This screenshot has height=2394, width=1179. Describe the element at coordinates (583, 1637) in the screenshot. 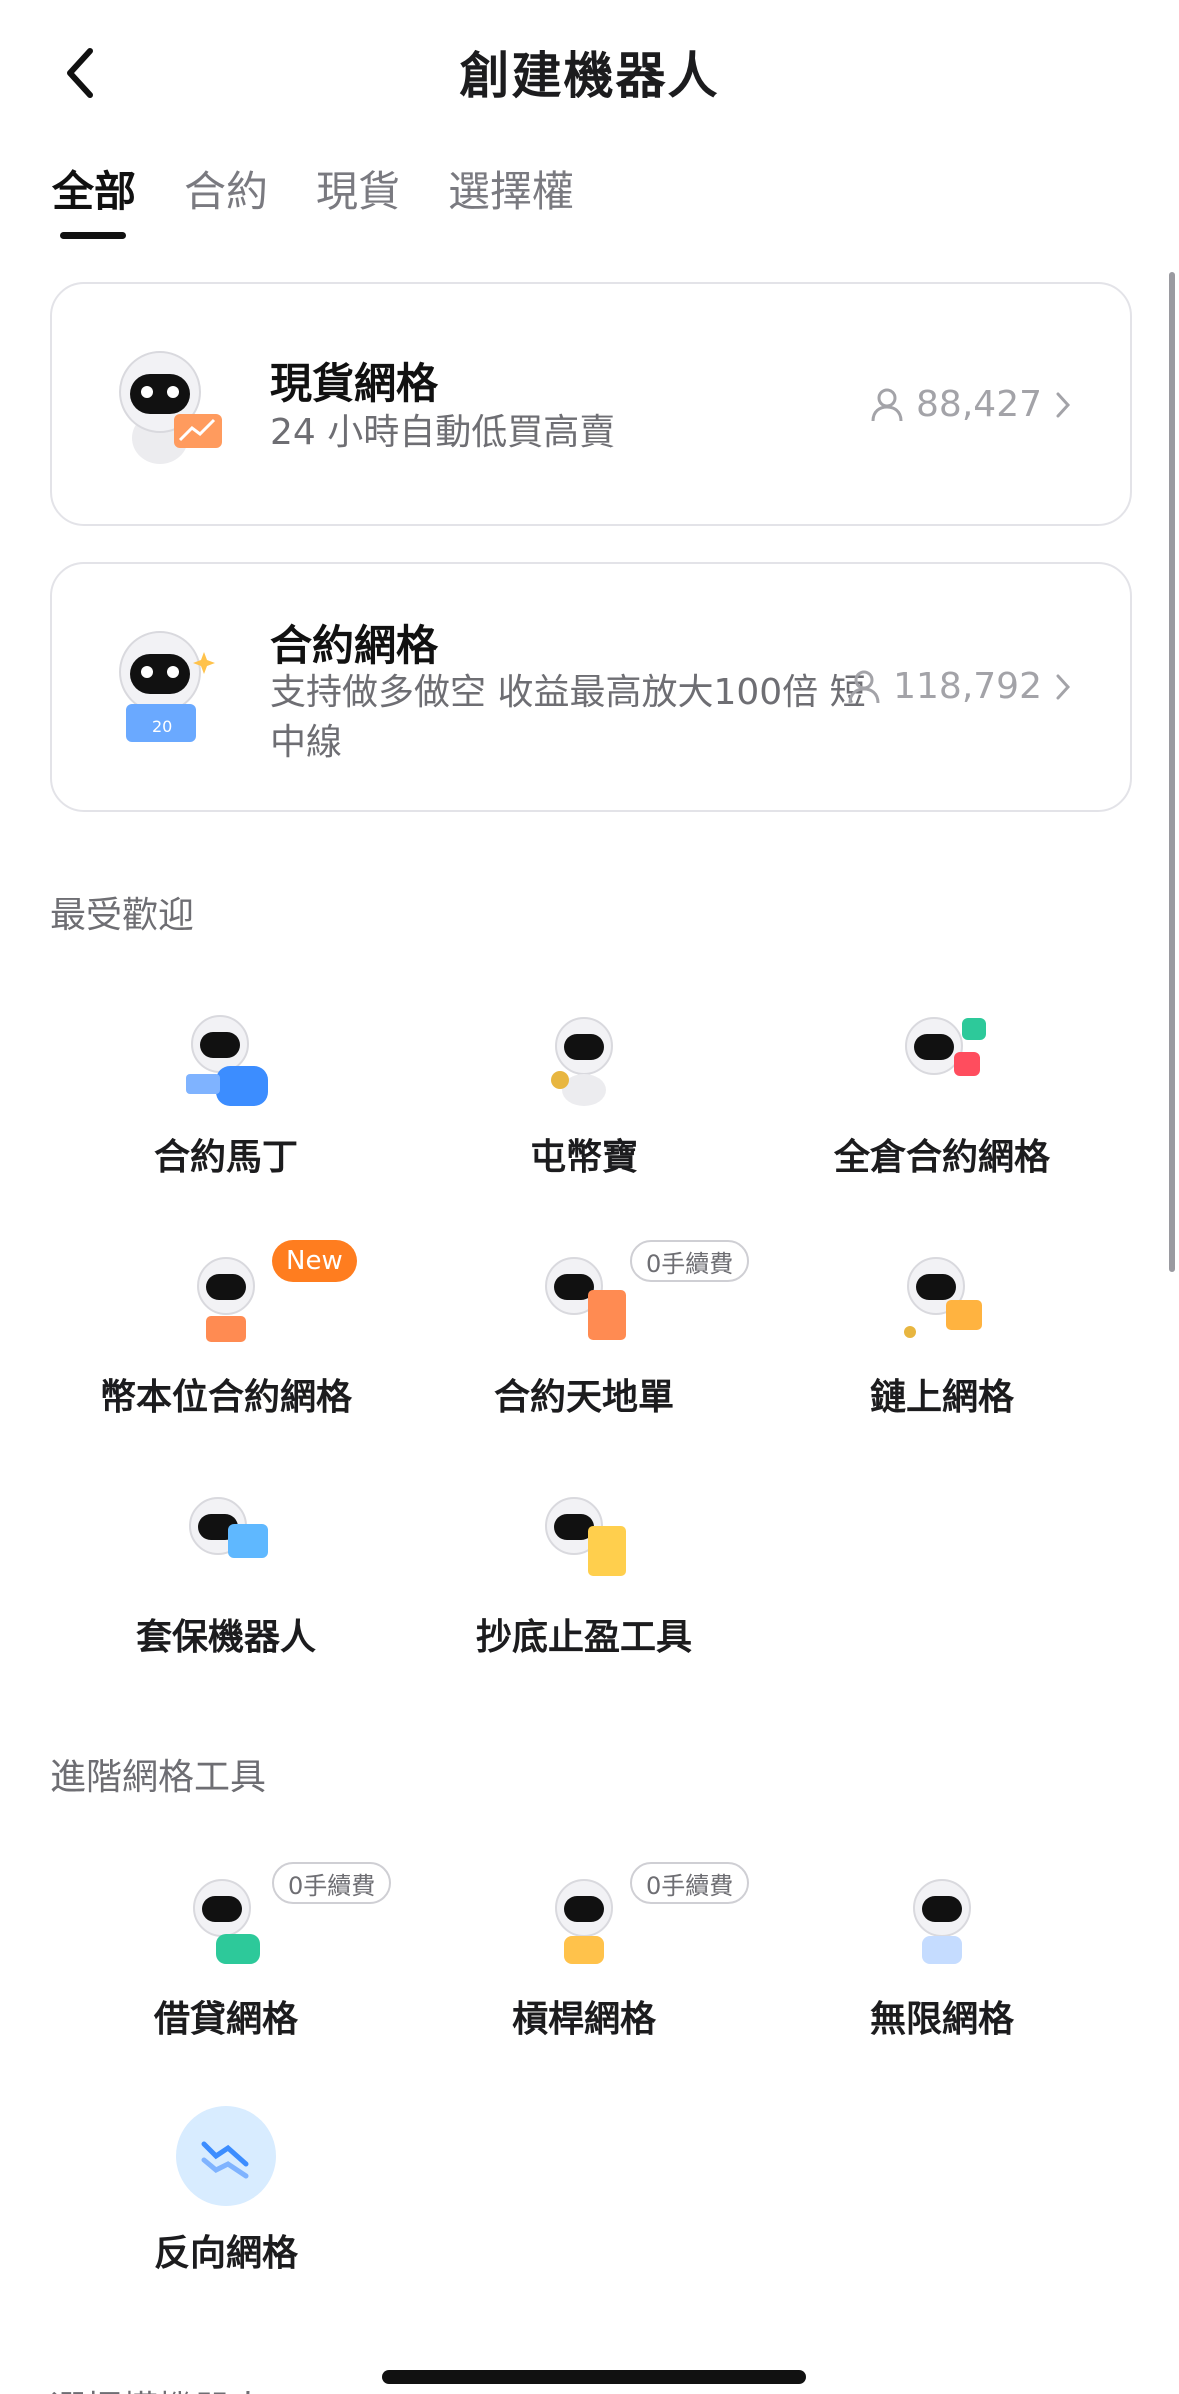

I see `item-label: 抄底止盈工具` at that location.